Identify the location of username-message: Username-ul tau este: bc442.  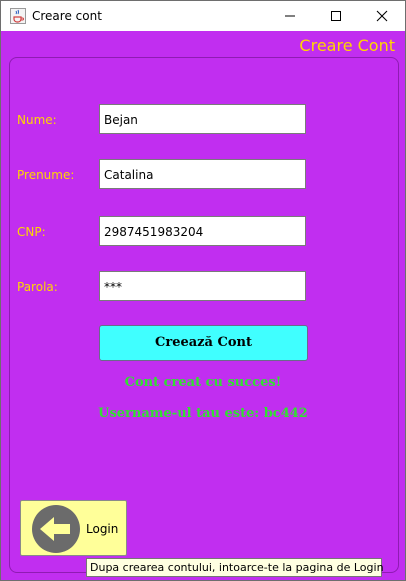
(203, 413).